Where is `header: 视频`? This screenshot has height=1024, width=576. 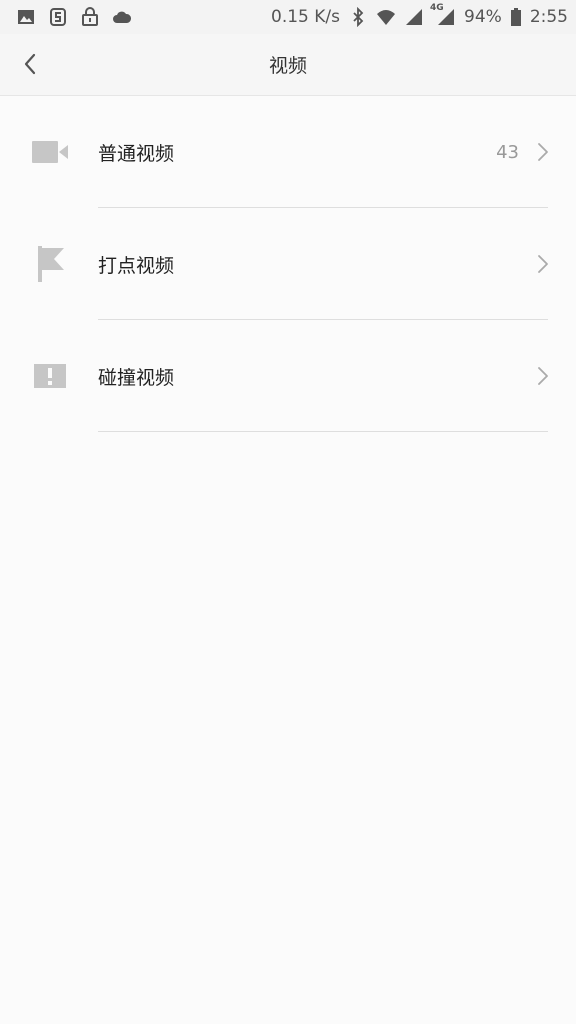
header: 视频 is located at coordinates (288, 65).